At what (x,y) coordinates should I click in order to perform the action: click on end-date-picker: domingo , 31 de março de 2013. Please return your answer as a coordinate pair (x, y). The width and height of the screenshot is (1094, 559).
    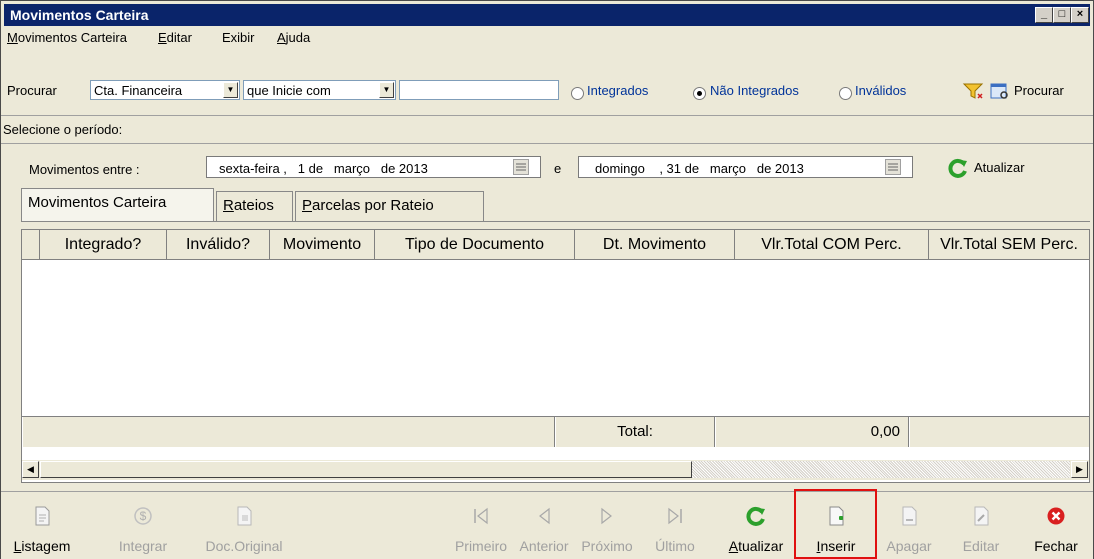
    Looking at the image, I should click on (745, 167).